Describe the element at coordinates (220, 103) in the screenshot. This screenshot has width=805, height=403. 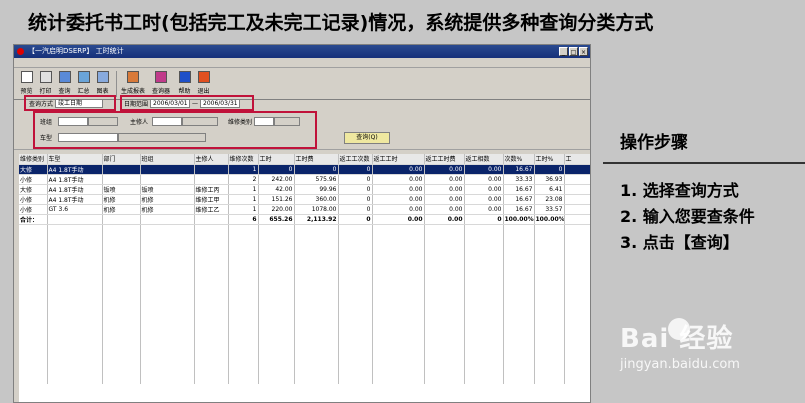
I see `date-to-field: 2006/03/31` at that location.